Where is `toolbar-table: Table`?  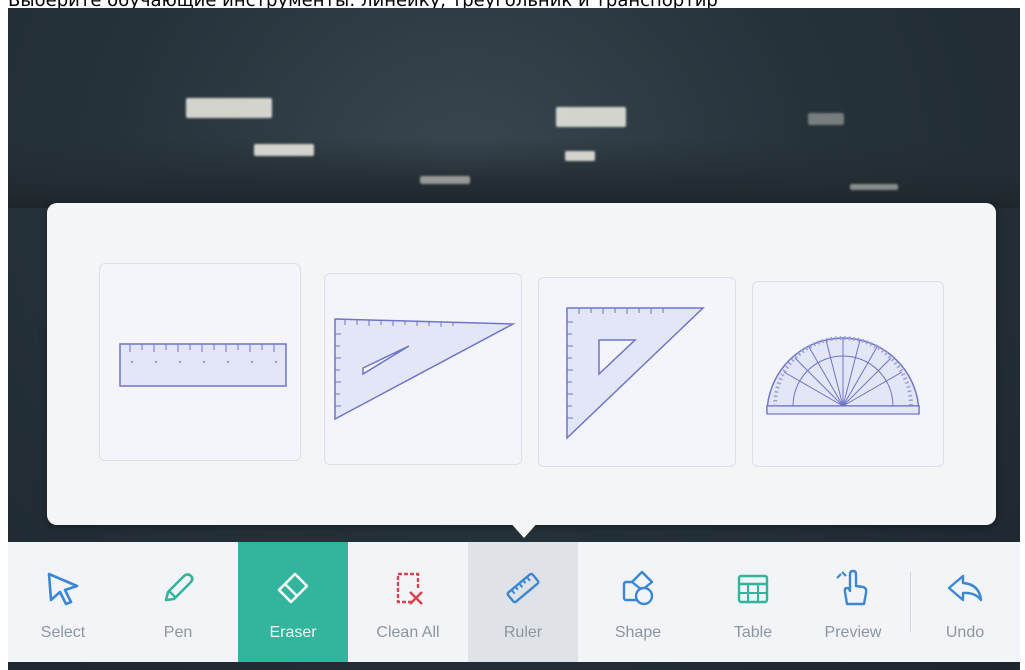
toolbar-table: Table is located at coordinates (753, 602).